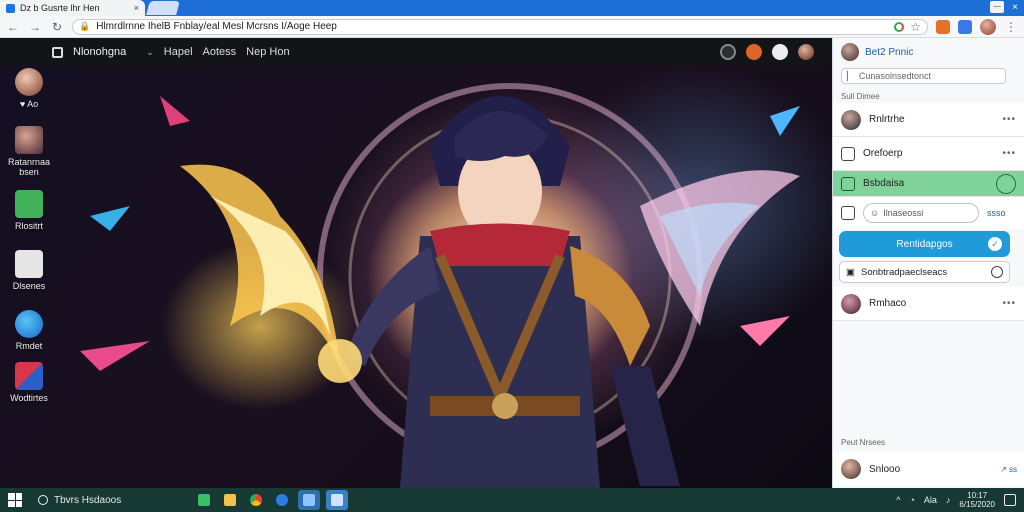 The image size is (1024, 512). I want to click on windows-start-icon, so click(15, 500).